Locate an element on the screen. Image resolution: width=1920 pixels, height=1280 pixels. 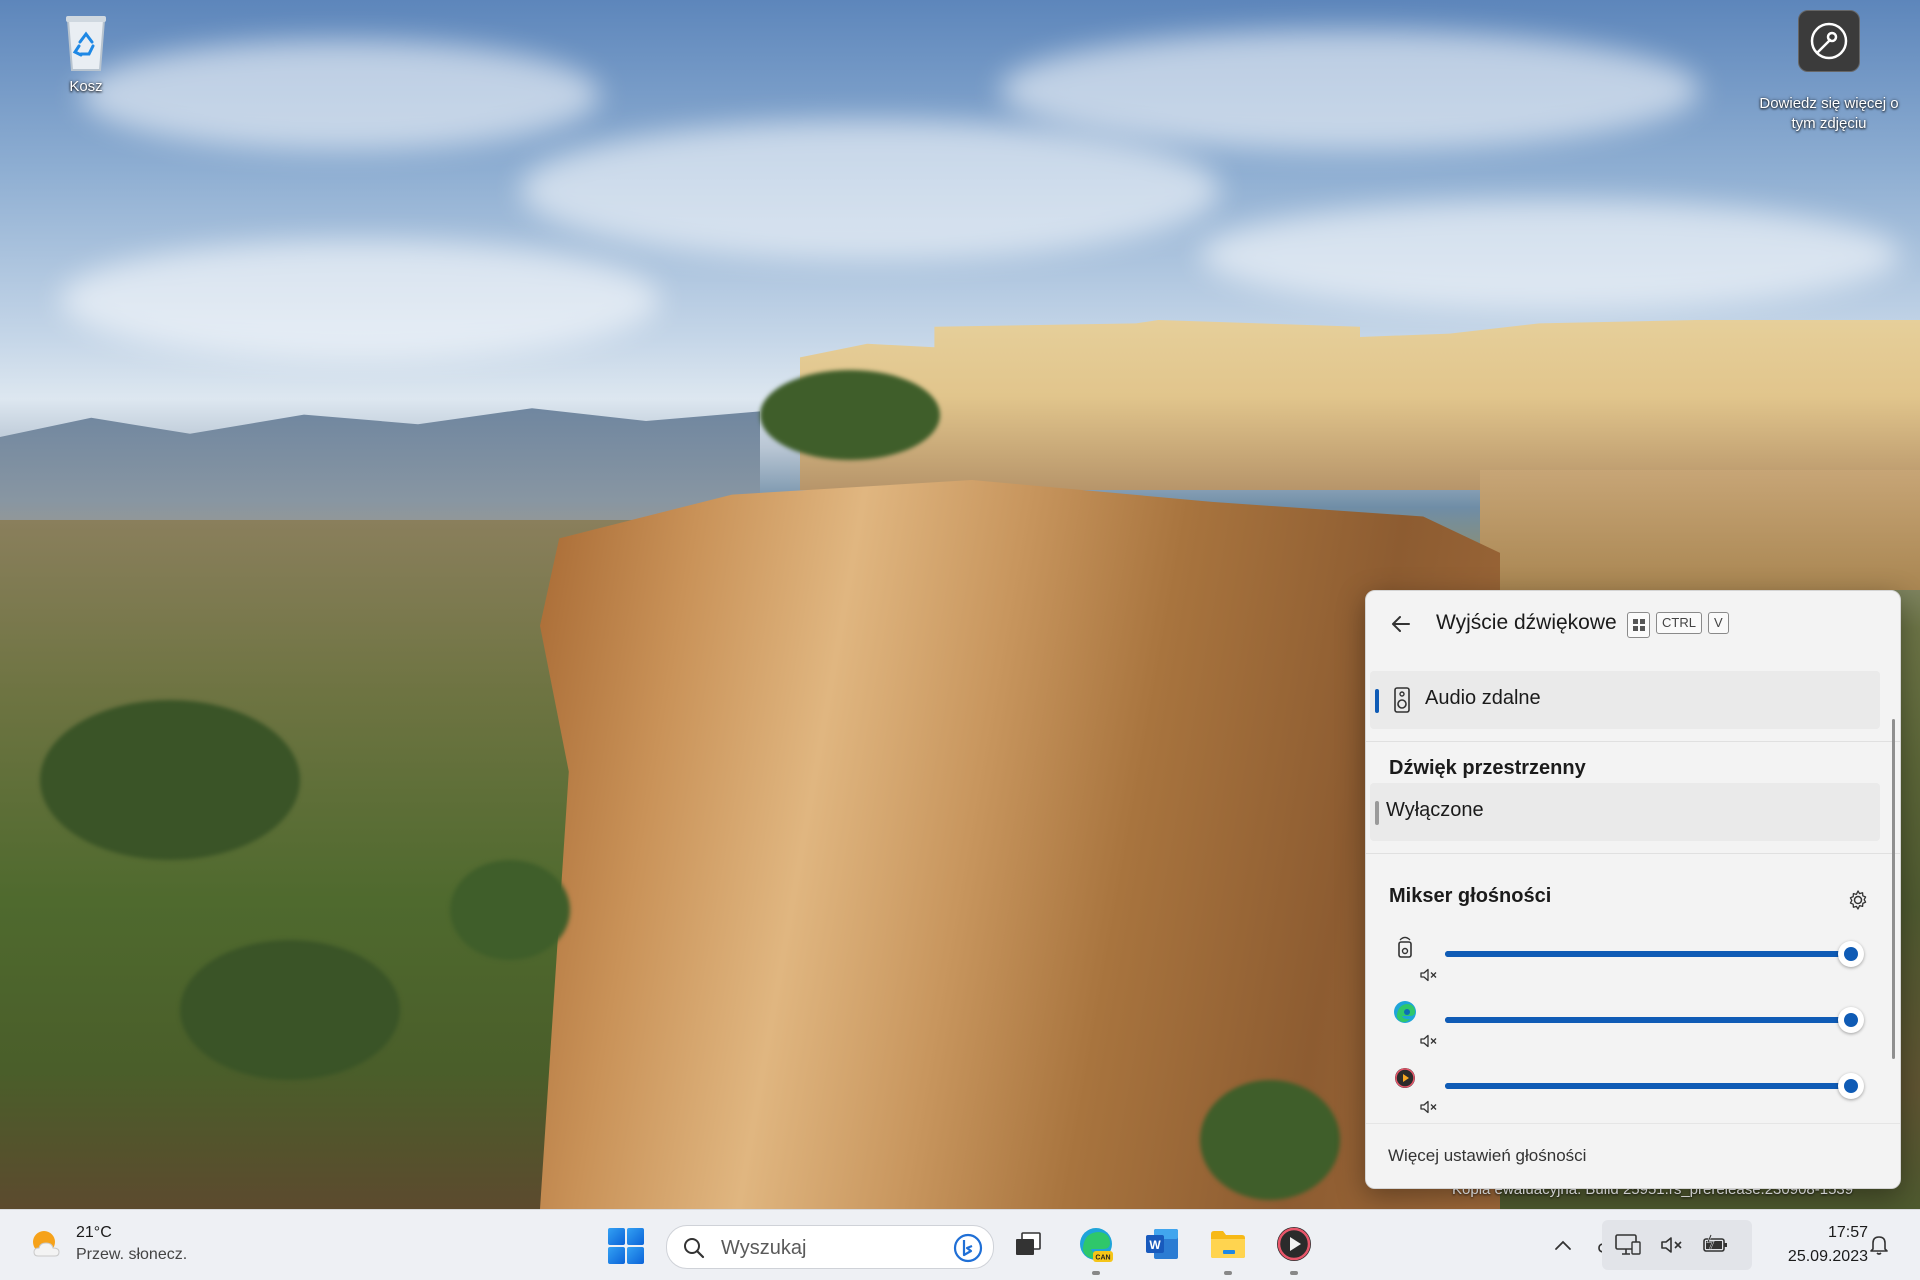
volume-mixer-heading: Mikser głośności is located at coordinates (1470, 896).